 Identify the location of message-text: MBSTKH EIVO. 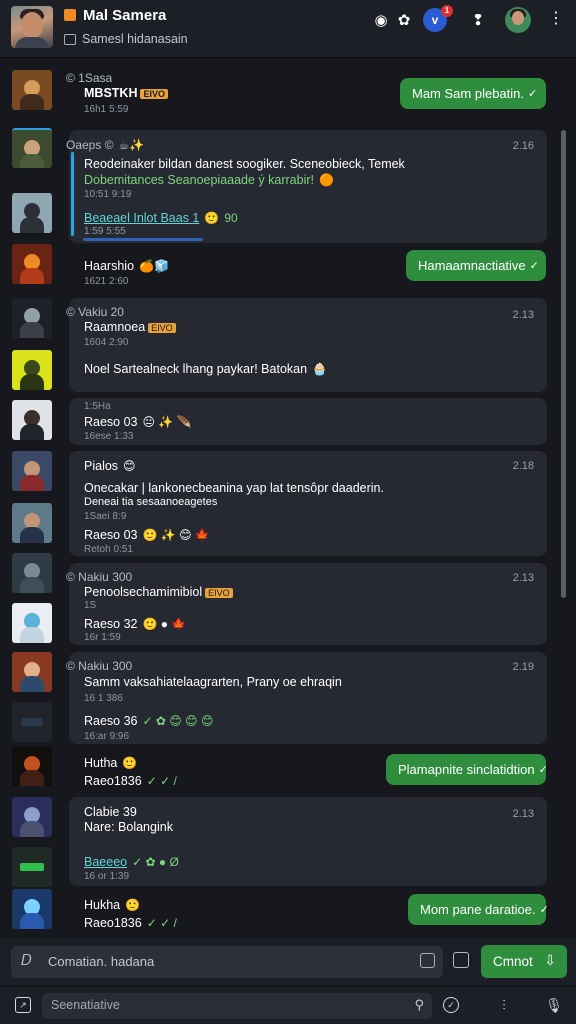
(126, 93).